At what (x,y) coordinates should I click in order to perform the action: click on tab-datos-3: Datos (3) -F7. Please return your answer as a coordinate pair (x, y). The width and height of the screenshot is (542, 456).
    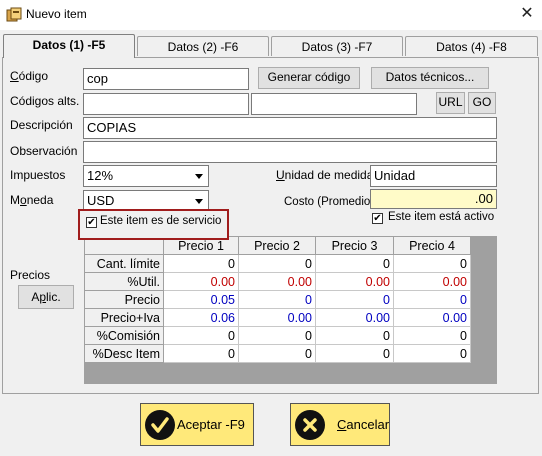
    Looking at the image, I should click on (337, 46).